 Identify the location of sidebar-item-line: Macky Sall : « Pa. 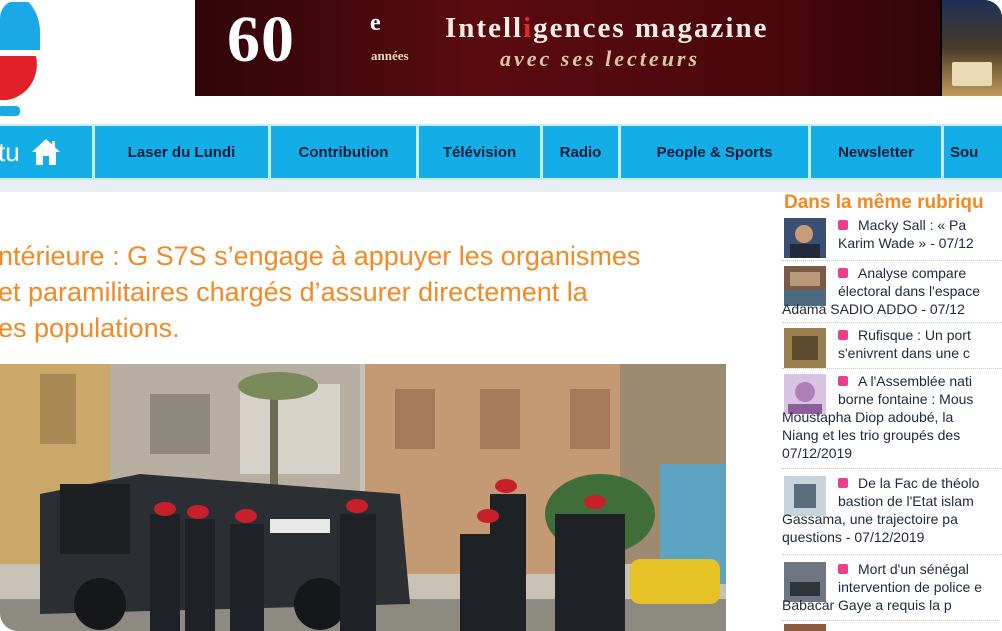
(892, 225).